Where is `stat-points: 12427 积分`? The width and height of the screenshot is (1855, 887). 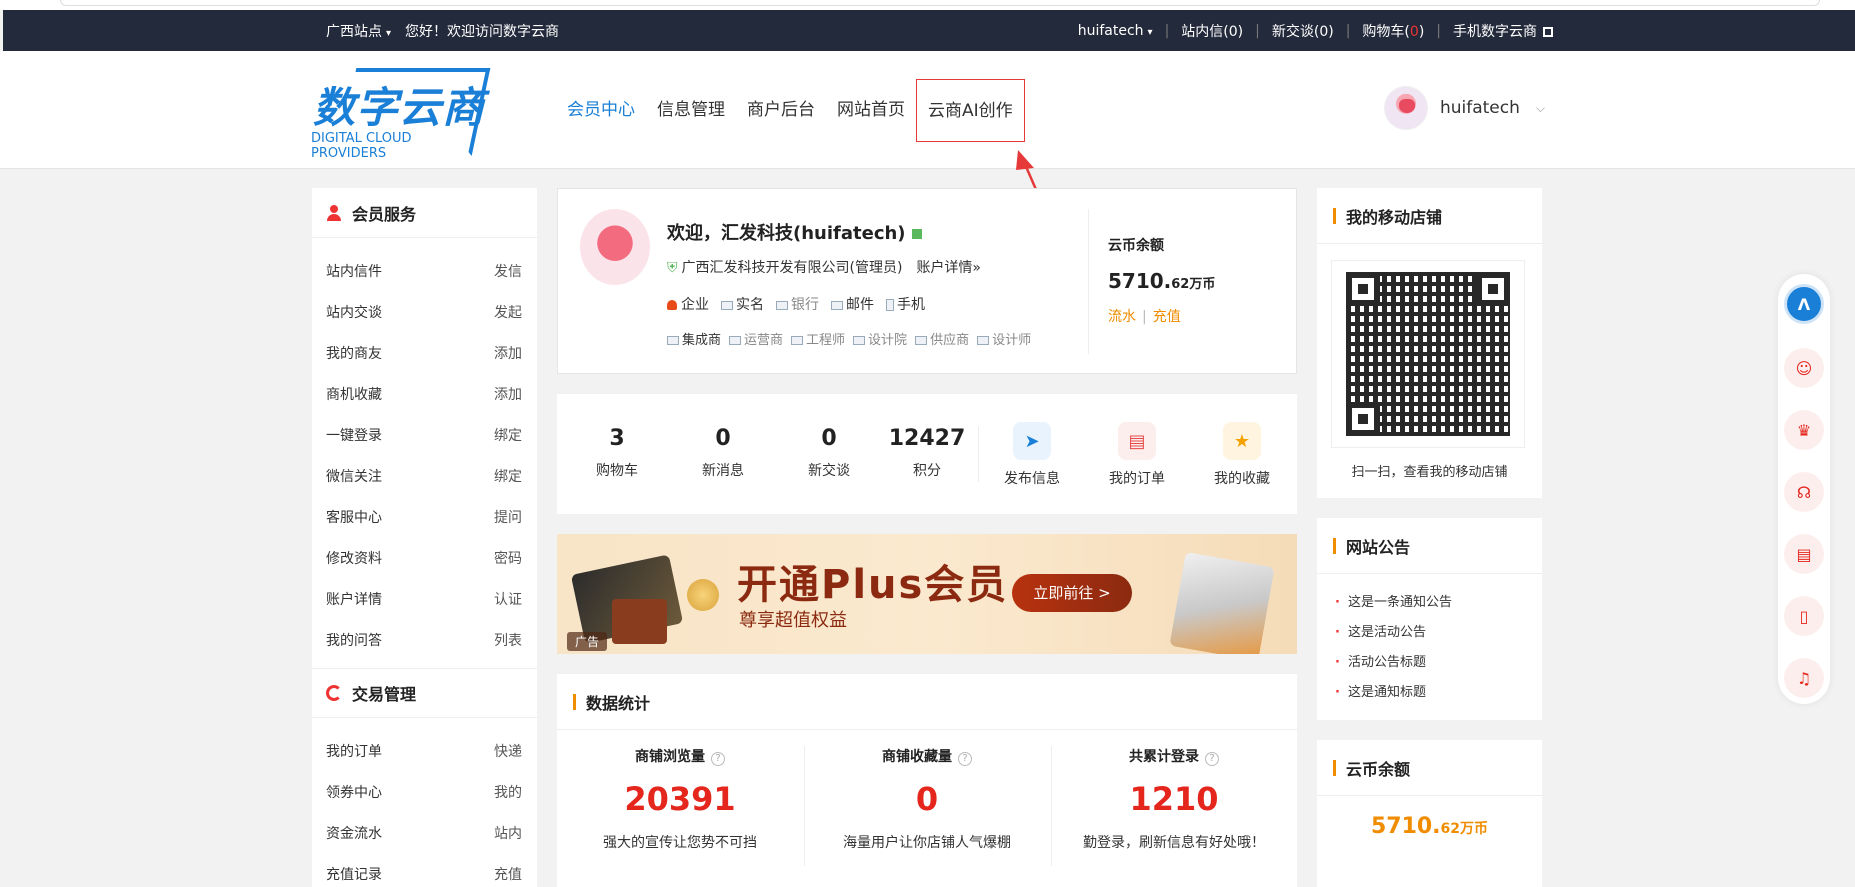
stat-points: 12427 积分 is located at coordinates (927, 453).